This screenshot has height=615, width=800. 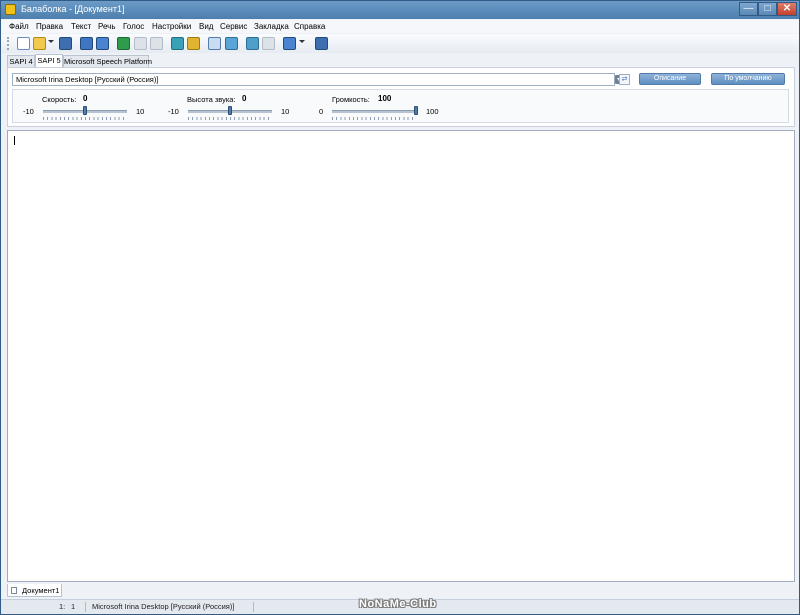 What do you see at coordinates (385, 98) in the screenshot?
I see `volume-value: 100` at bounding box center [385, 98].